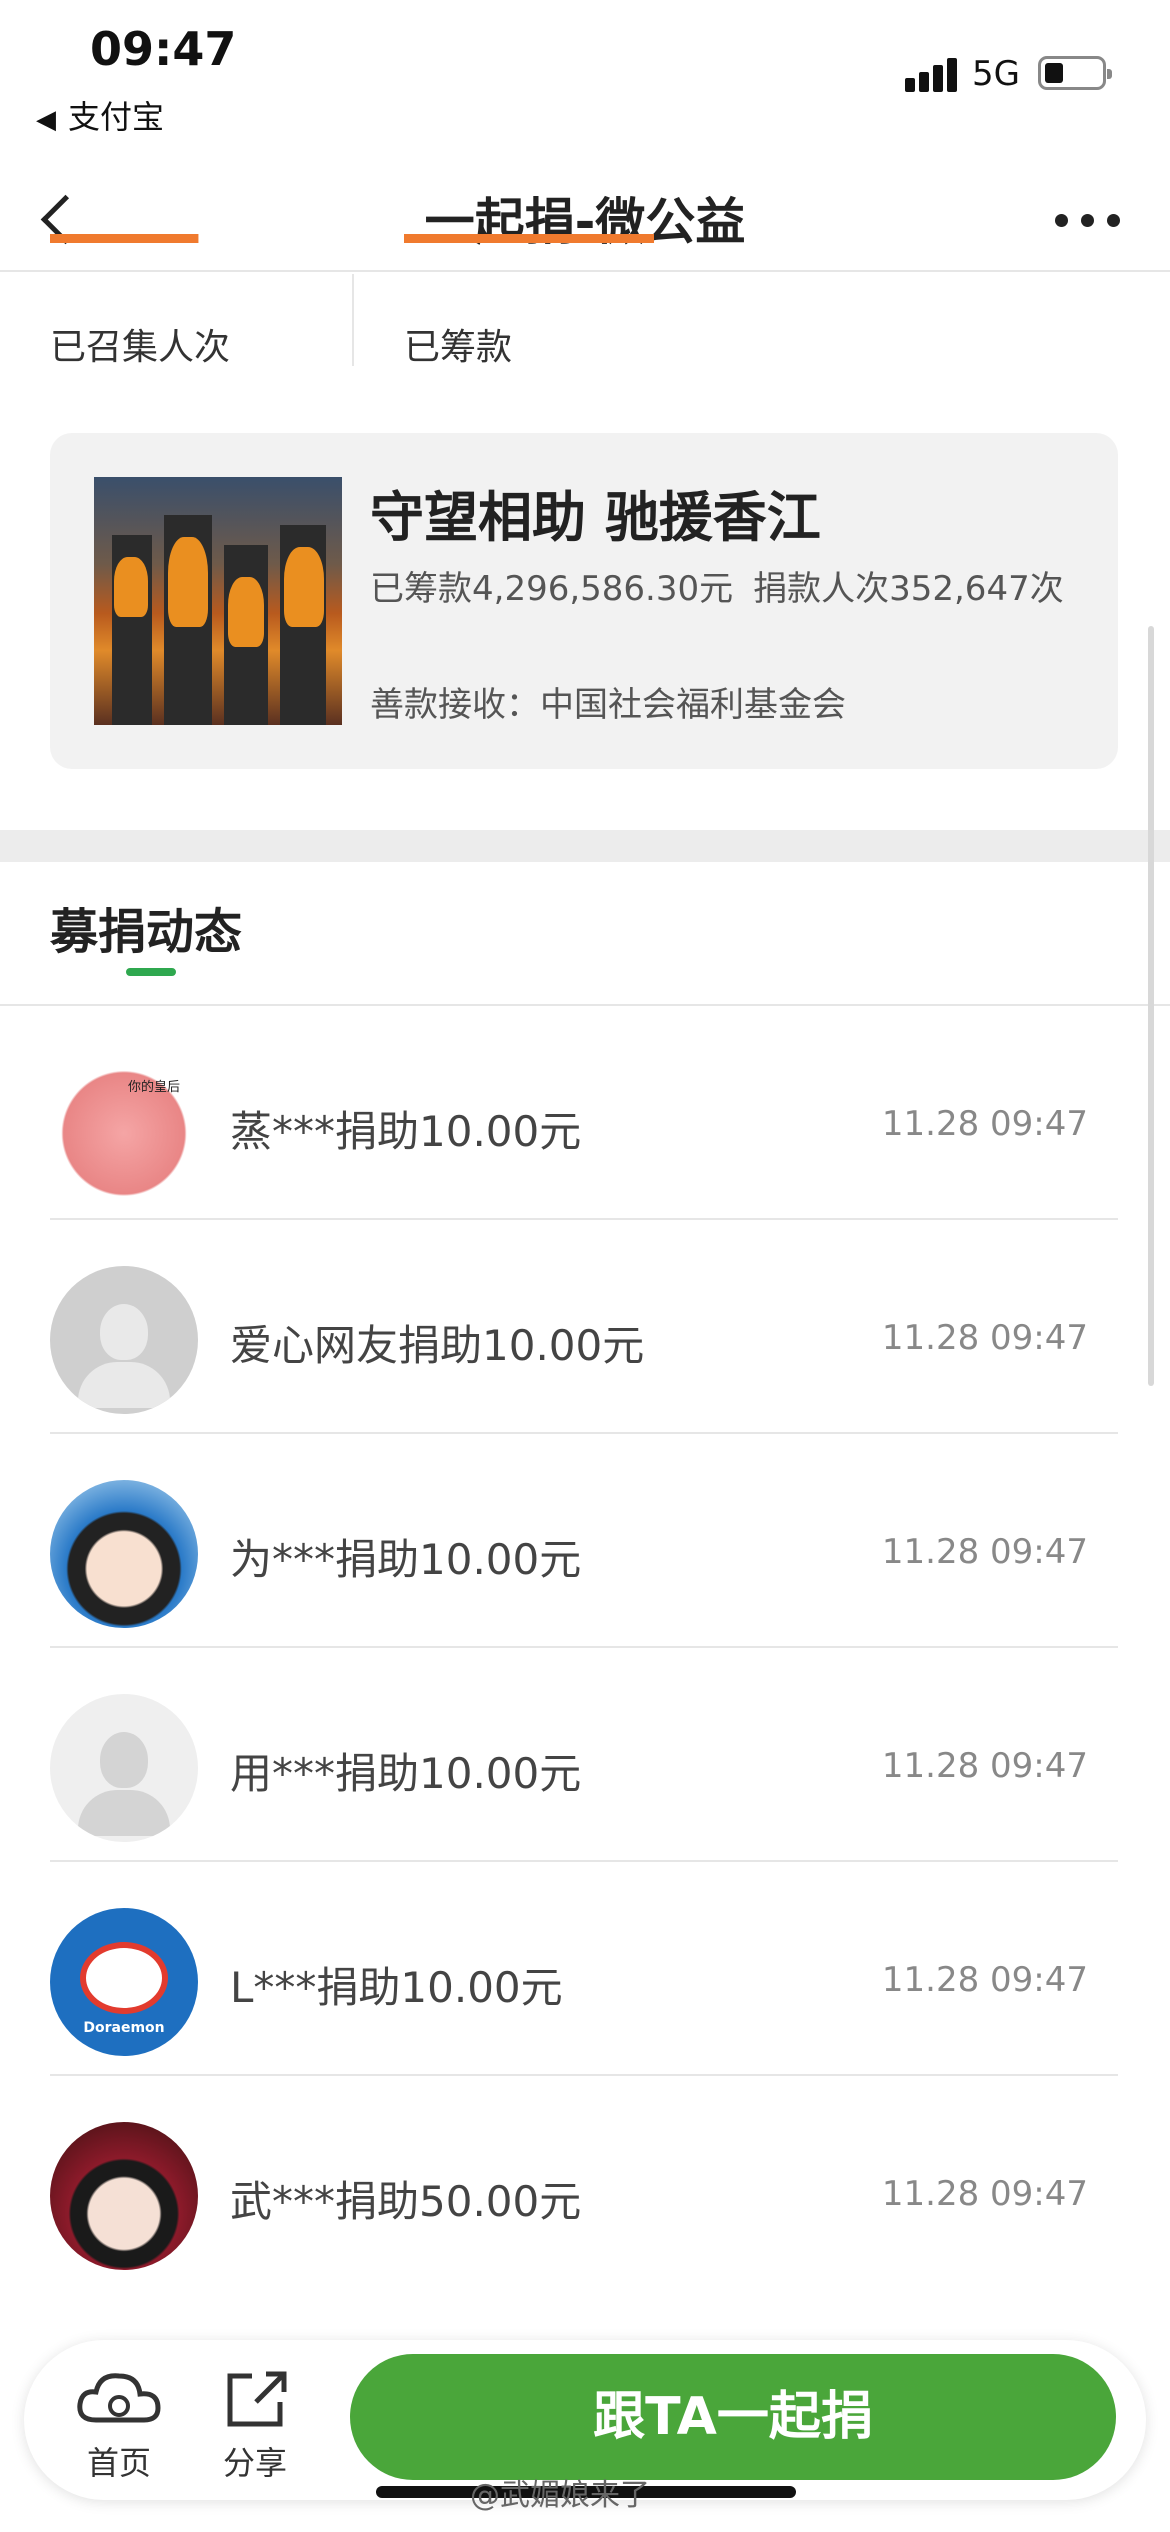 The height and width of the screenshot is (2532, 1170). I want to click on project-title: 守望相助 驰援香江, so click(595, 517).